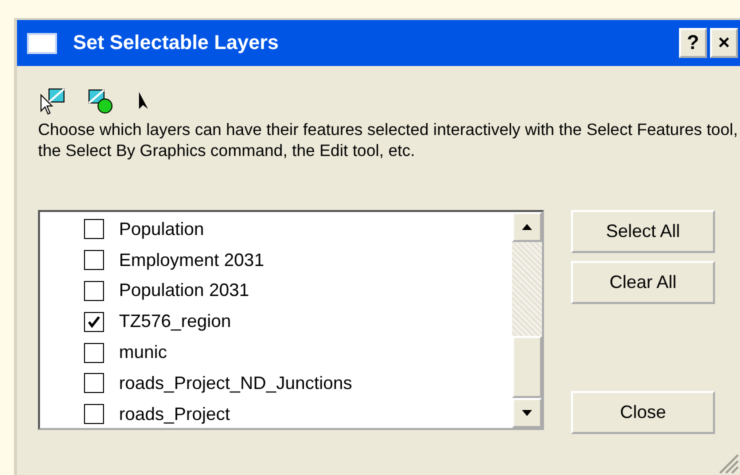 This screenshot has height=475, width=740. What do you see at coordinates (643, 282) in the screenshot?
I see `action-button: Clear All` at bounding box center [643, 282].